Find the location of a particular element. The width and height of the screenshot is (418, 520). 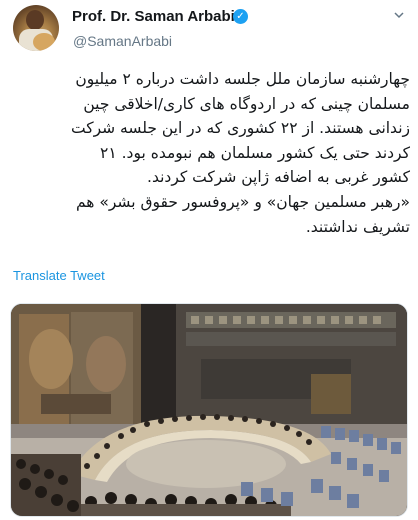

verified-badge-icon: ✓ is located at coordinates (240, 16).